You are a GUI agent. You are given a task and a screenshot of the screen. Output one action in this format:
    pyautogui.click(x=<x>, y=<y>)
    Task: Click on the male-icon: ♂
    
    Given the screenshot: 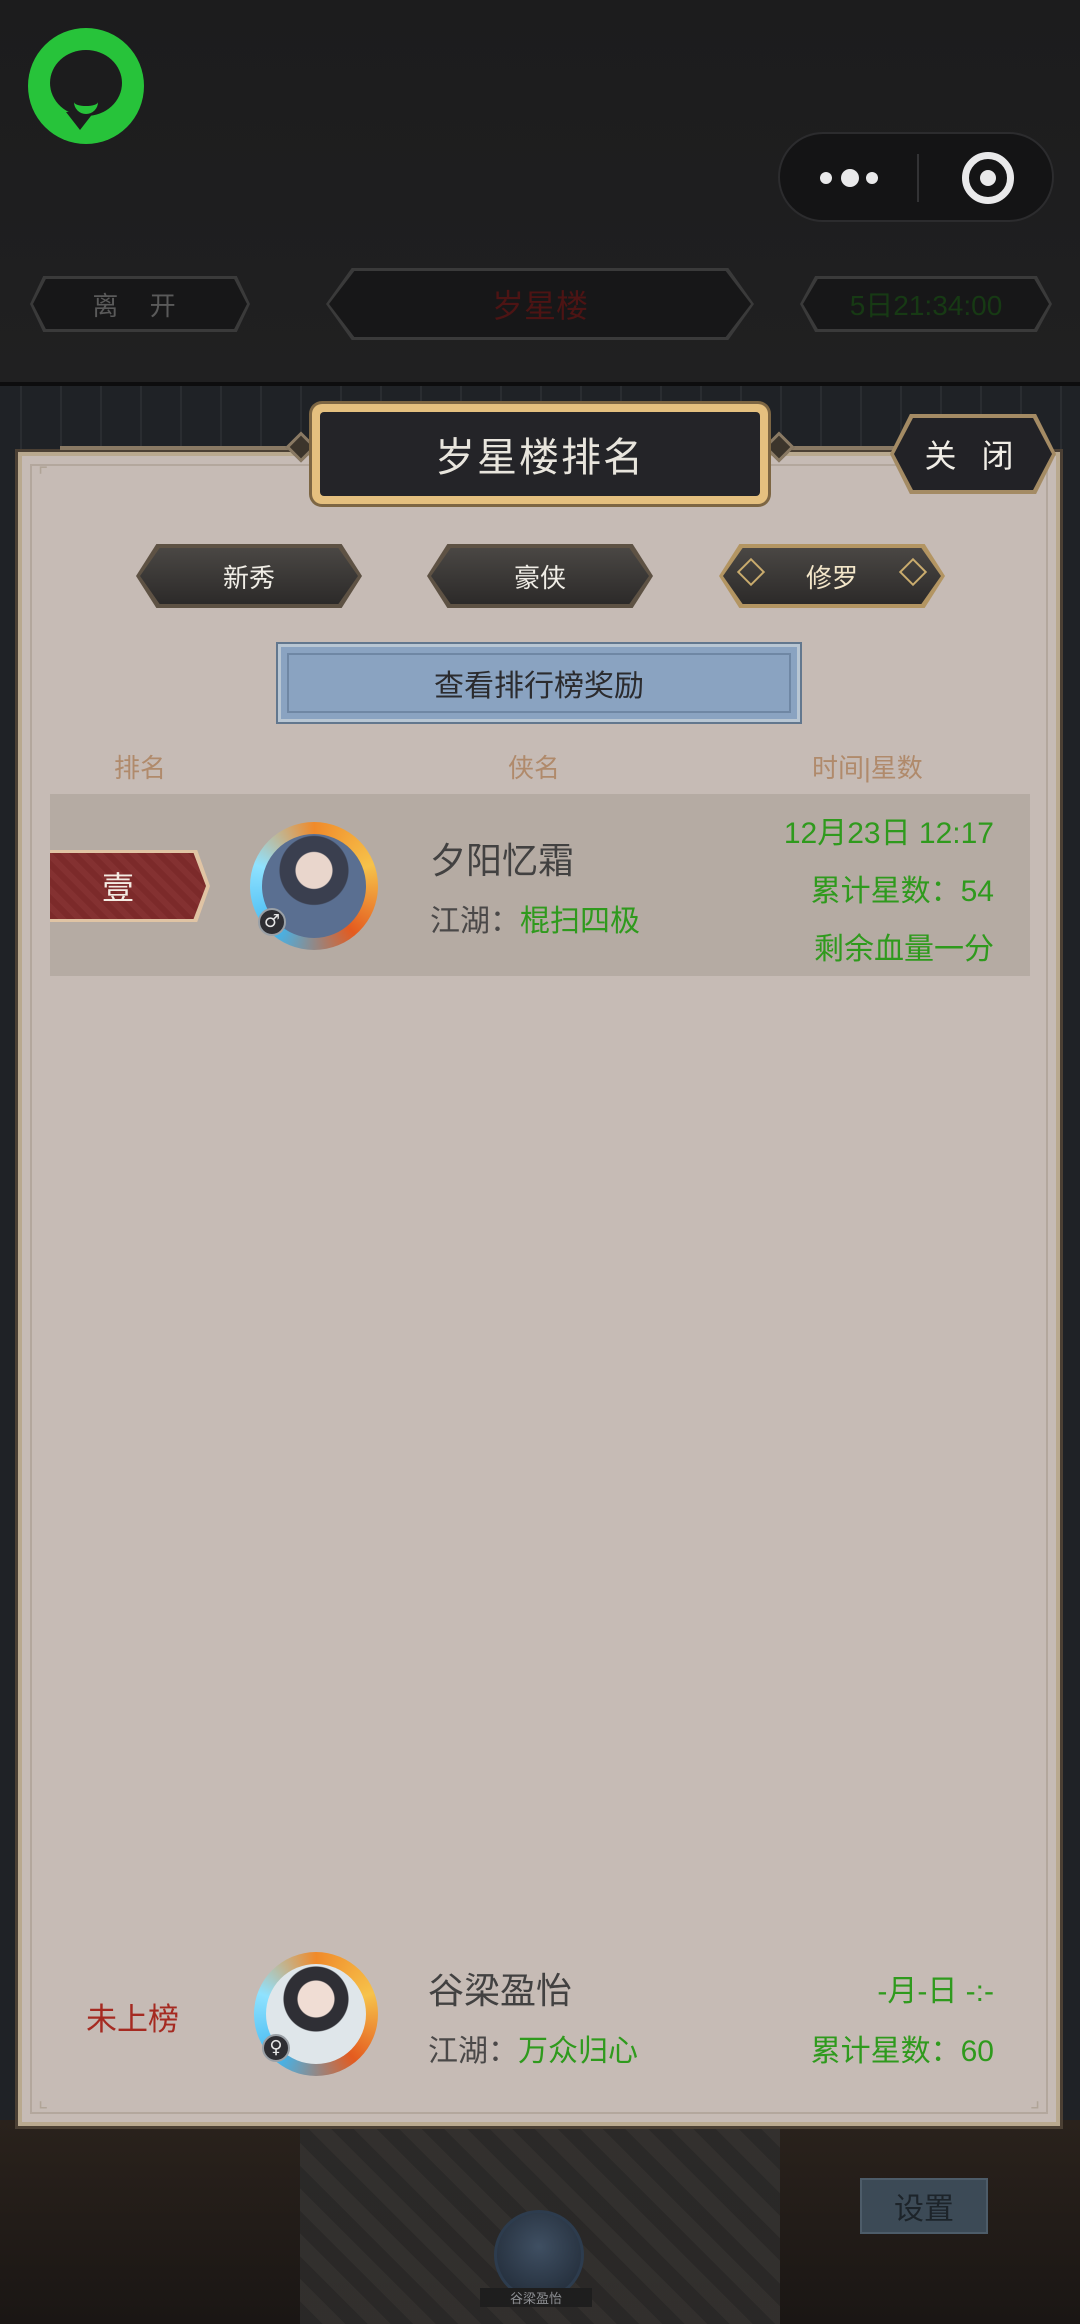 What is the action you would take?
    pyautogui.click(x=272, y=922)
    